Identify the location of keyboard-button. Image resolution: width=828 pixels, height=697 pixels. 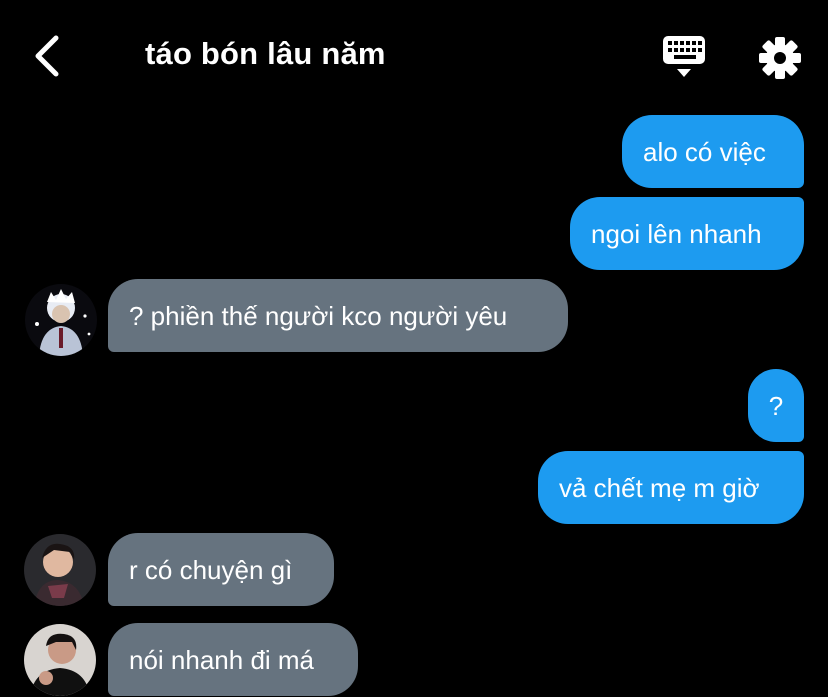
(685, 58).